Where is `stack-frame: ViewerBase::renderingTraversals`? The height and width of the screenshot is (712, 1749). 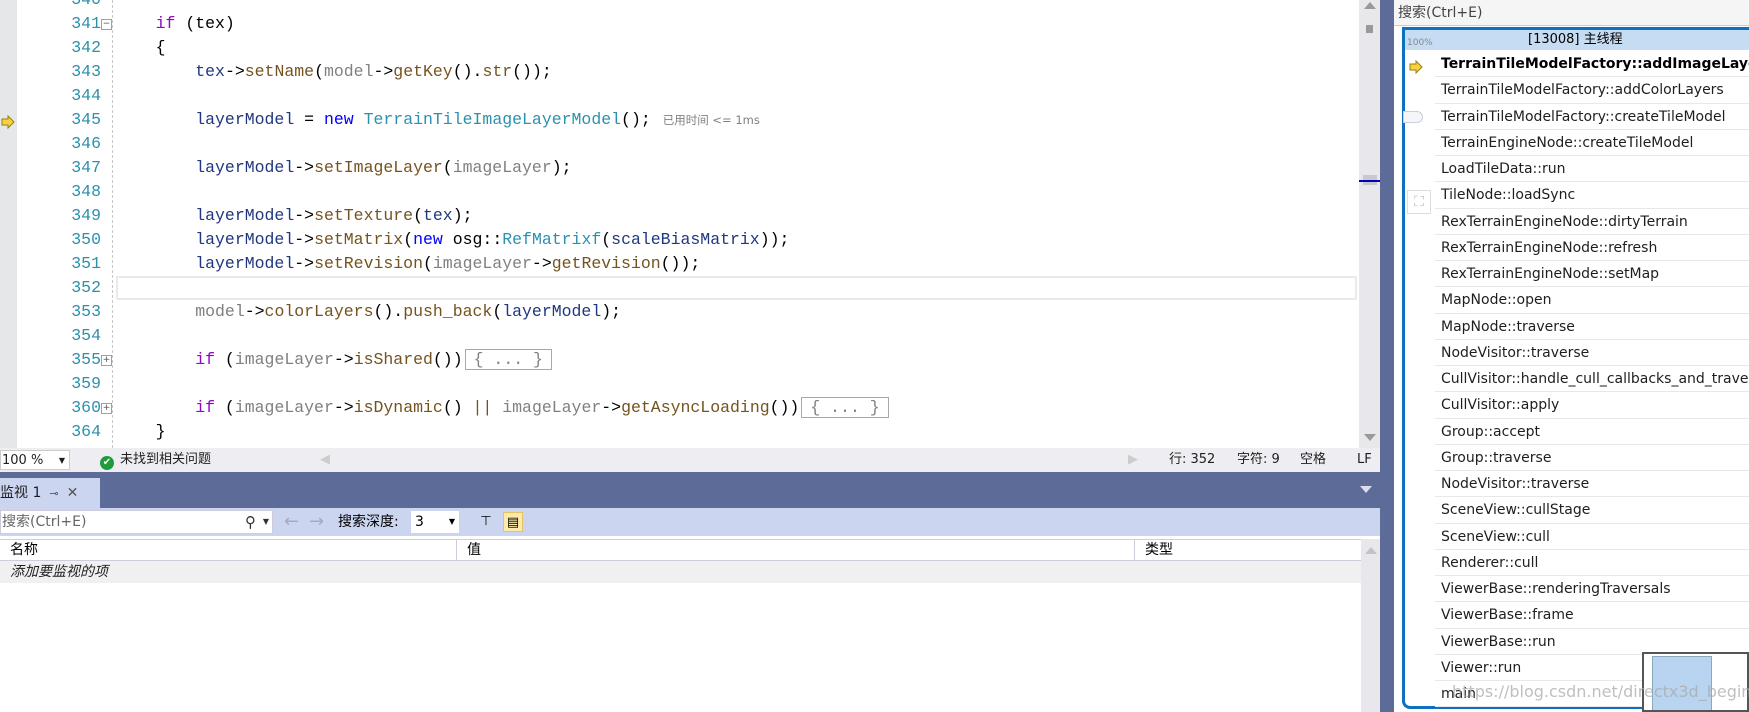
stack-frame: ViewerBase::renderingTraversals is located at coordinates (1592, 589).